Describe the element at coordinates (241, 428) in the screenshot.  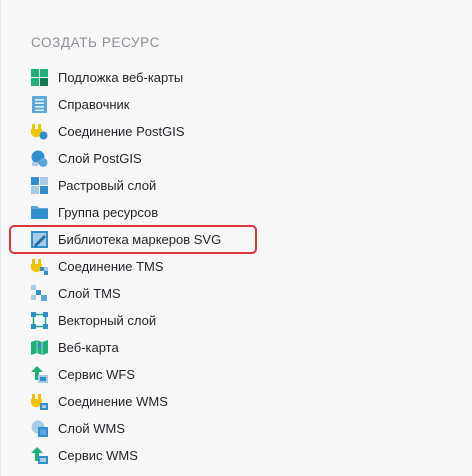
I see `create-wms-layer-item: Слой WMS` at that location.